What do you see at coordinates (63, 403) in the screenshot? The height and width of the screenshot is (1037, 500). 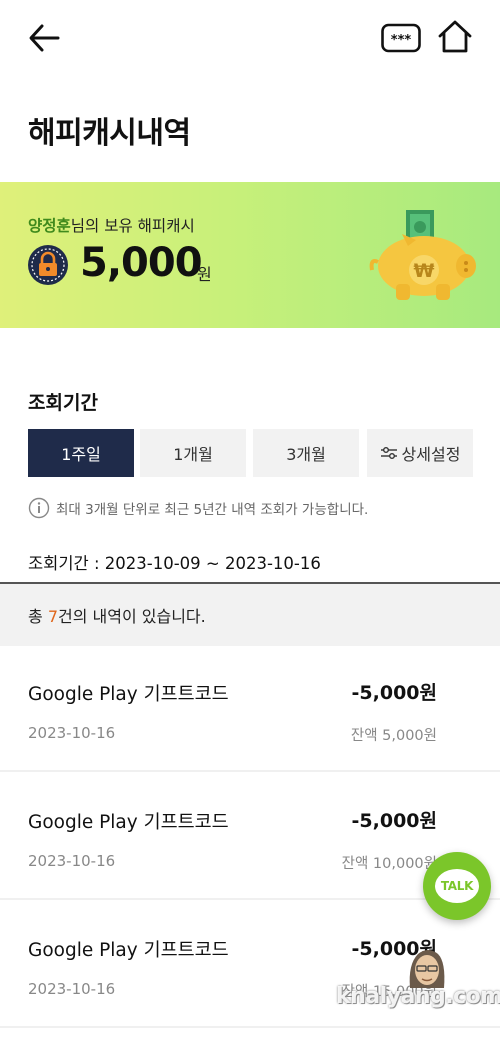 I see `period-label: 조회기간` at bounding box center [63, 403].